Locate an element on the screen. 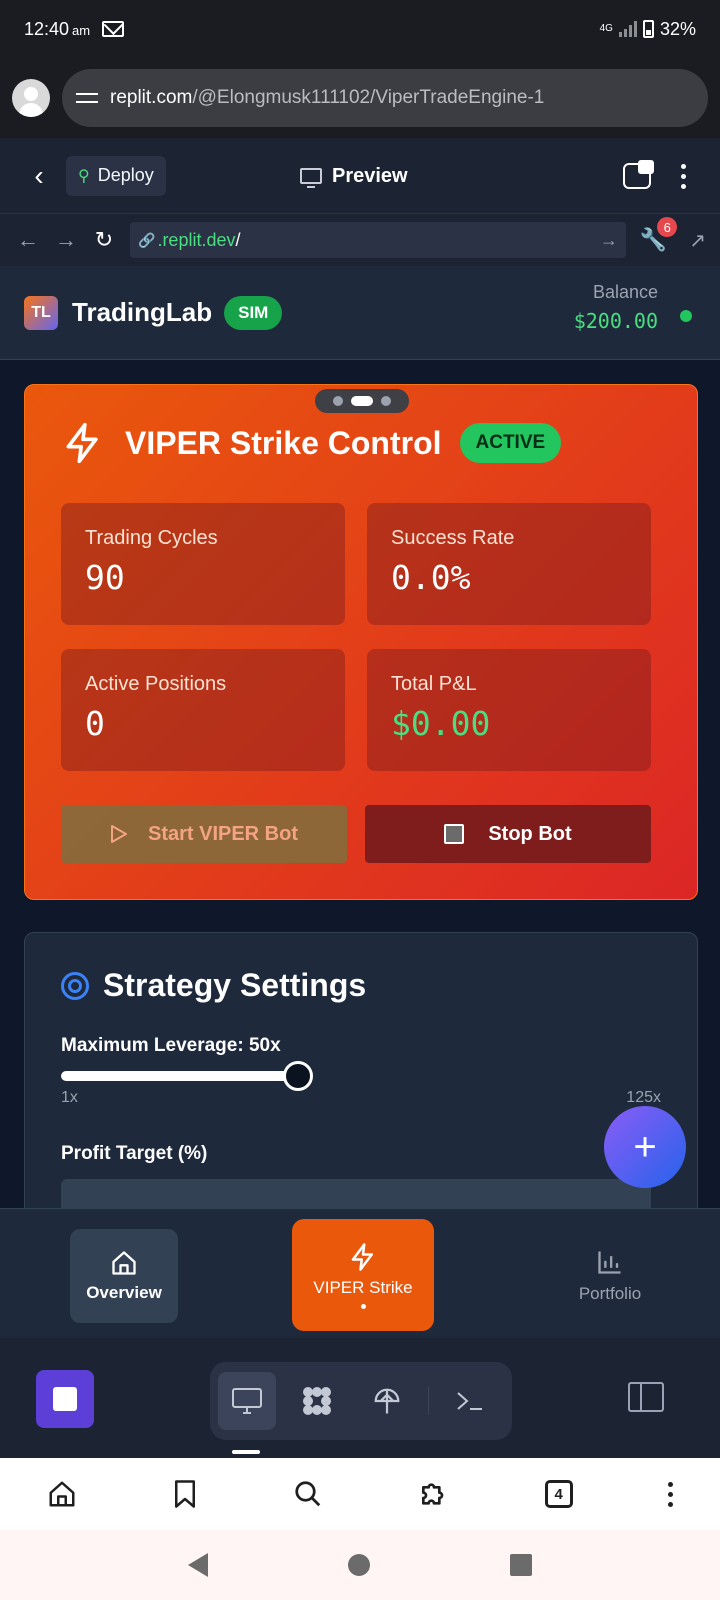 Image resolution: width=720 pixels, height=1600 pixels. url-host: replit.com is located at coordinates (151, 97).